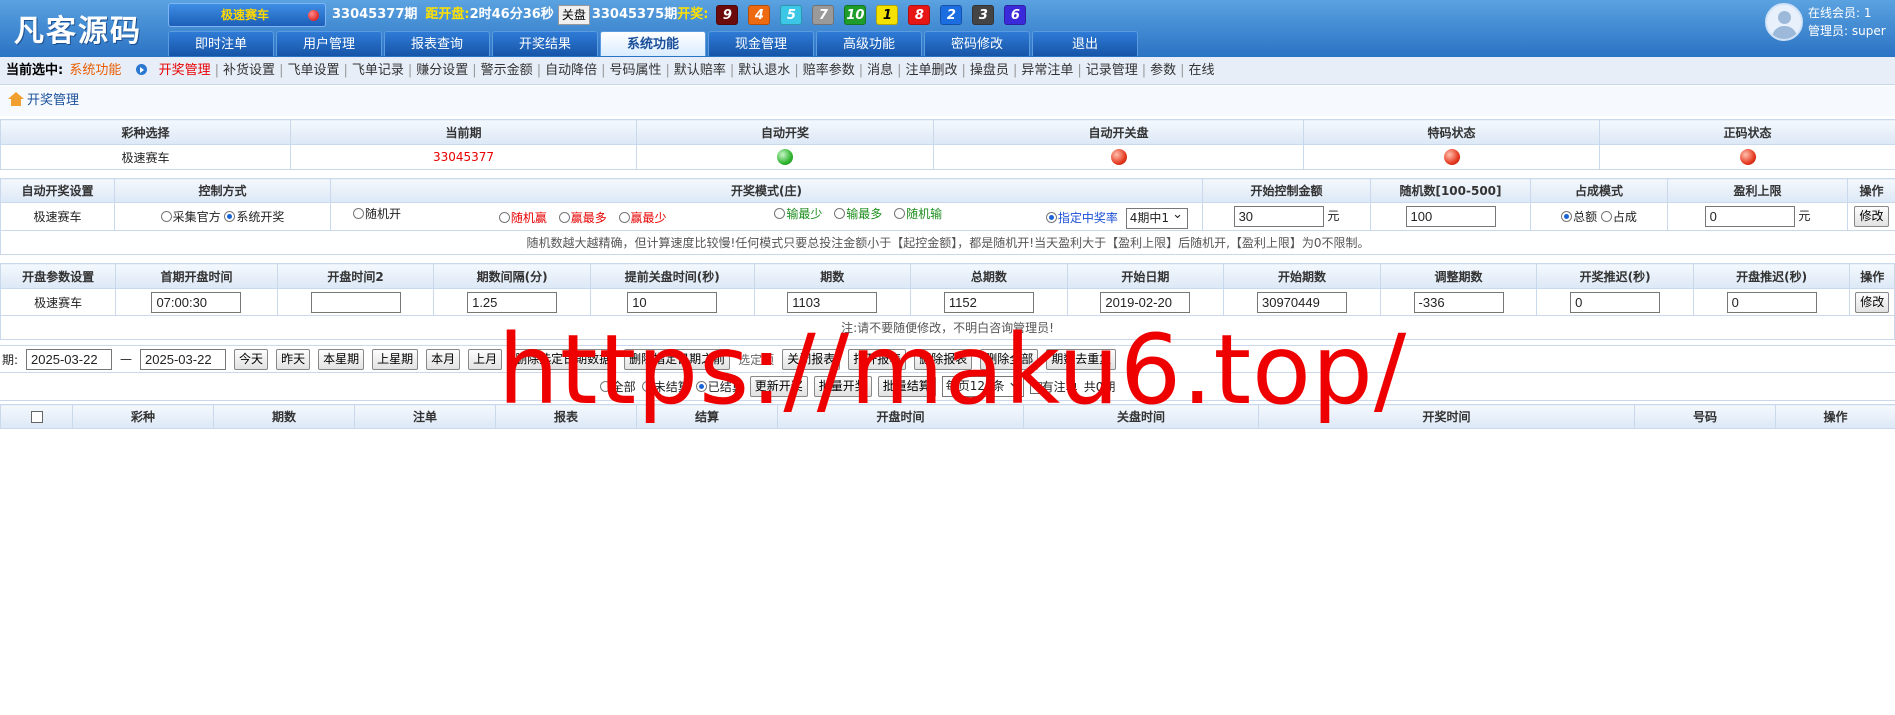 The height and width of the screenshot is (715, 1895). Describe the element at coordinates (832, 302) in the screenshot. I see `periods-input: 1103` at that location.